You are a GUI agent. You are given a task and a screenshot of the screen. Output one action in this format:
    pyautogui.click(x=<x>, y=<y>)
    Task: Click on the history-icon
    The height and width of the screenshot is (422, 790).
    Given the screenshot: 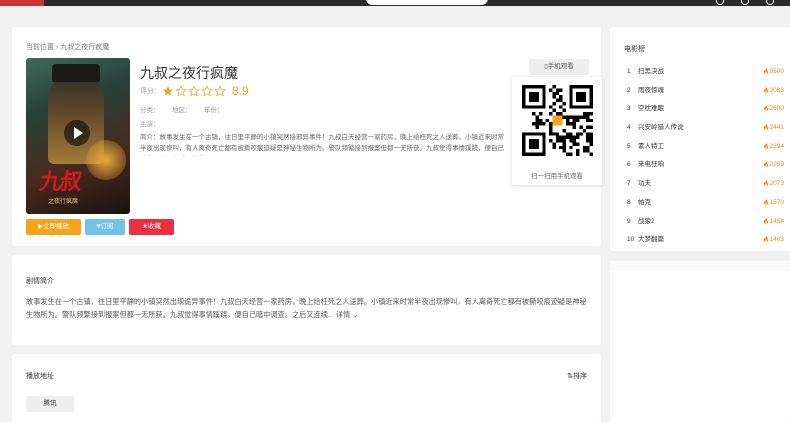 What is the action you would take?
    pyautogui.click(x=720, y=2)
    